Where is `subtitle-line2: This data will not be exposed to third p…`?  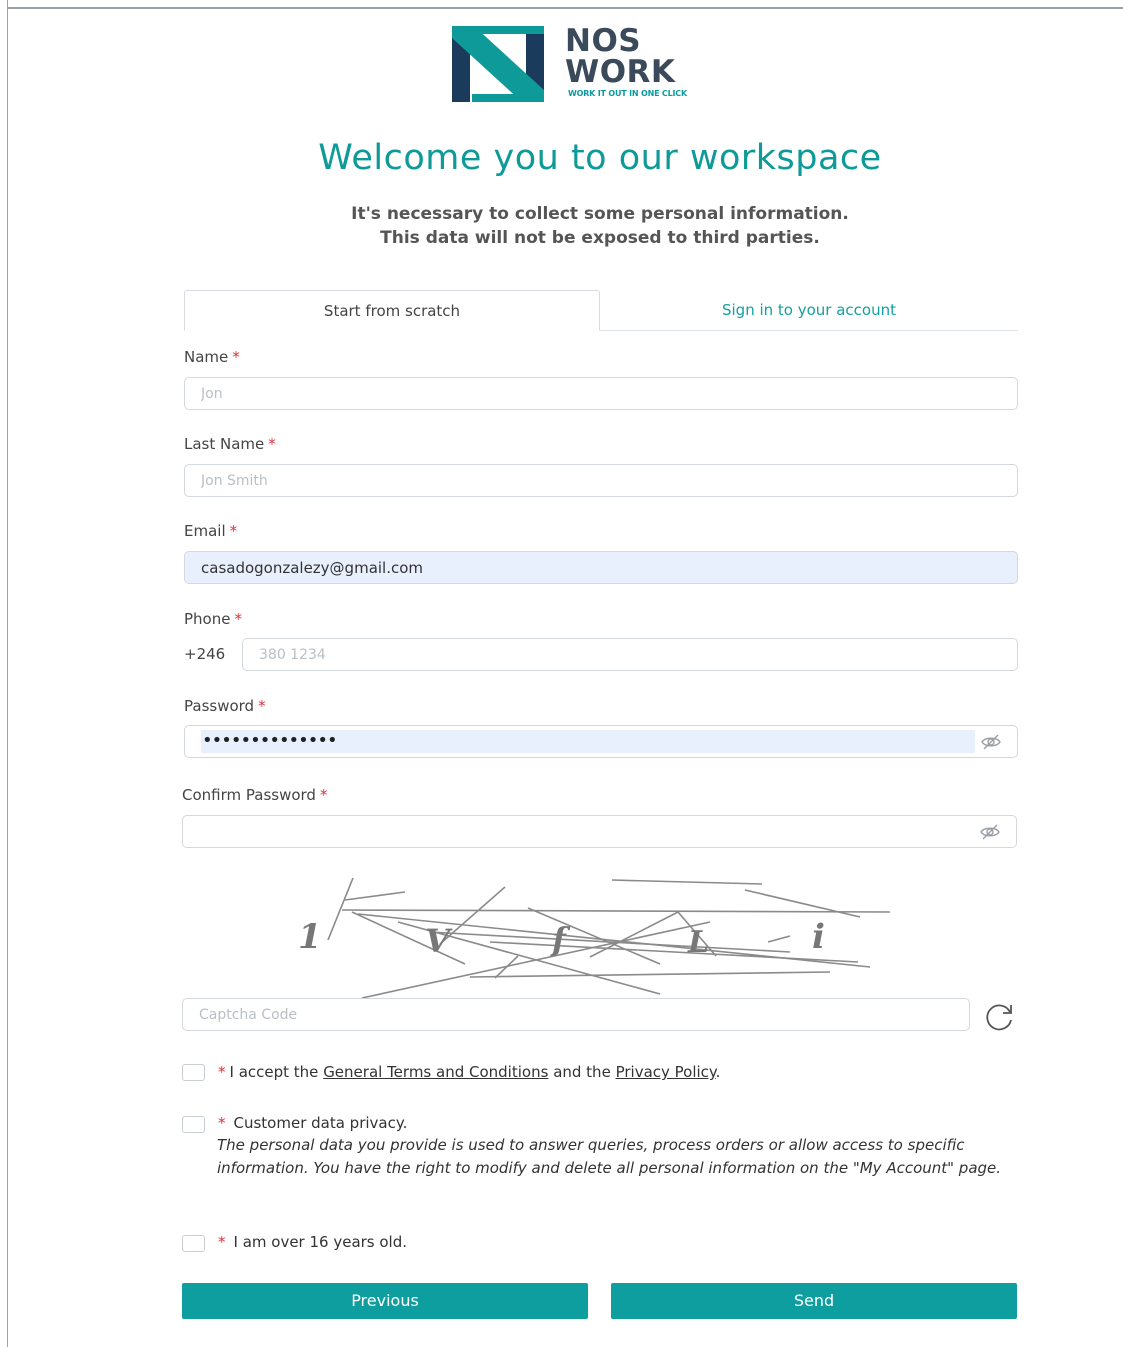 subtitle-line2: This data will not be exposed to third p… is located at coordinates (600, 238).